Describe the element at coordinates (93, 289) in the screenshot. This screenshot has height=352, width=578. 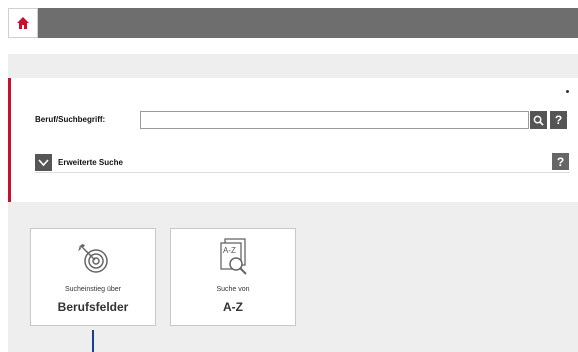
I see `card-subtitle: Sucheinstieg über` at that location.